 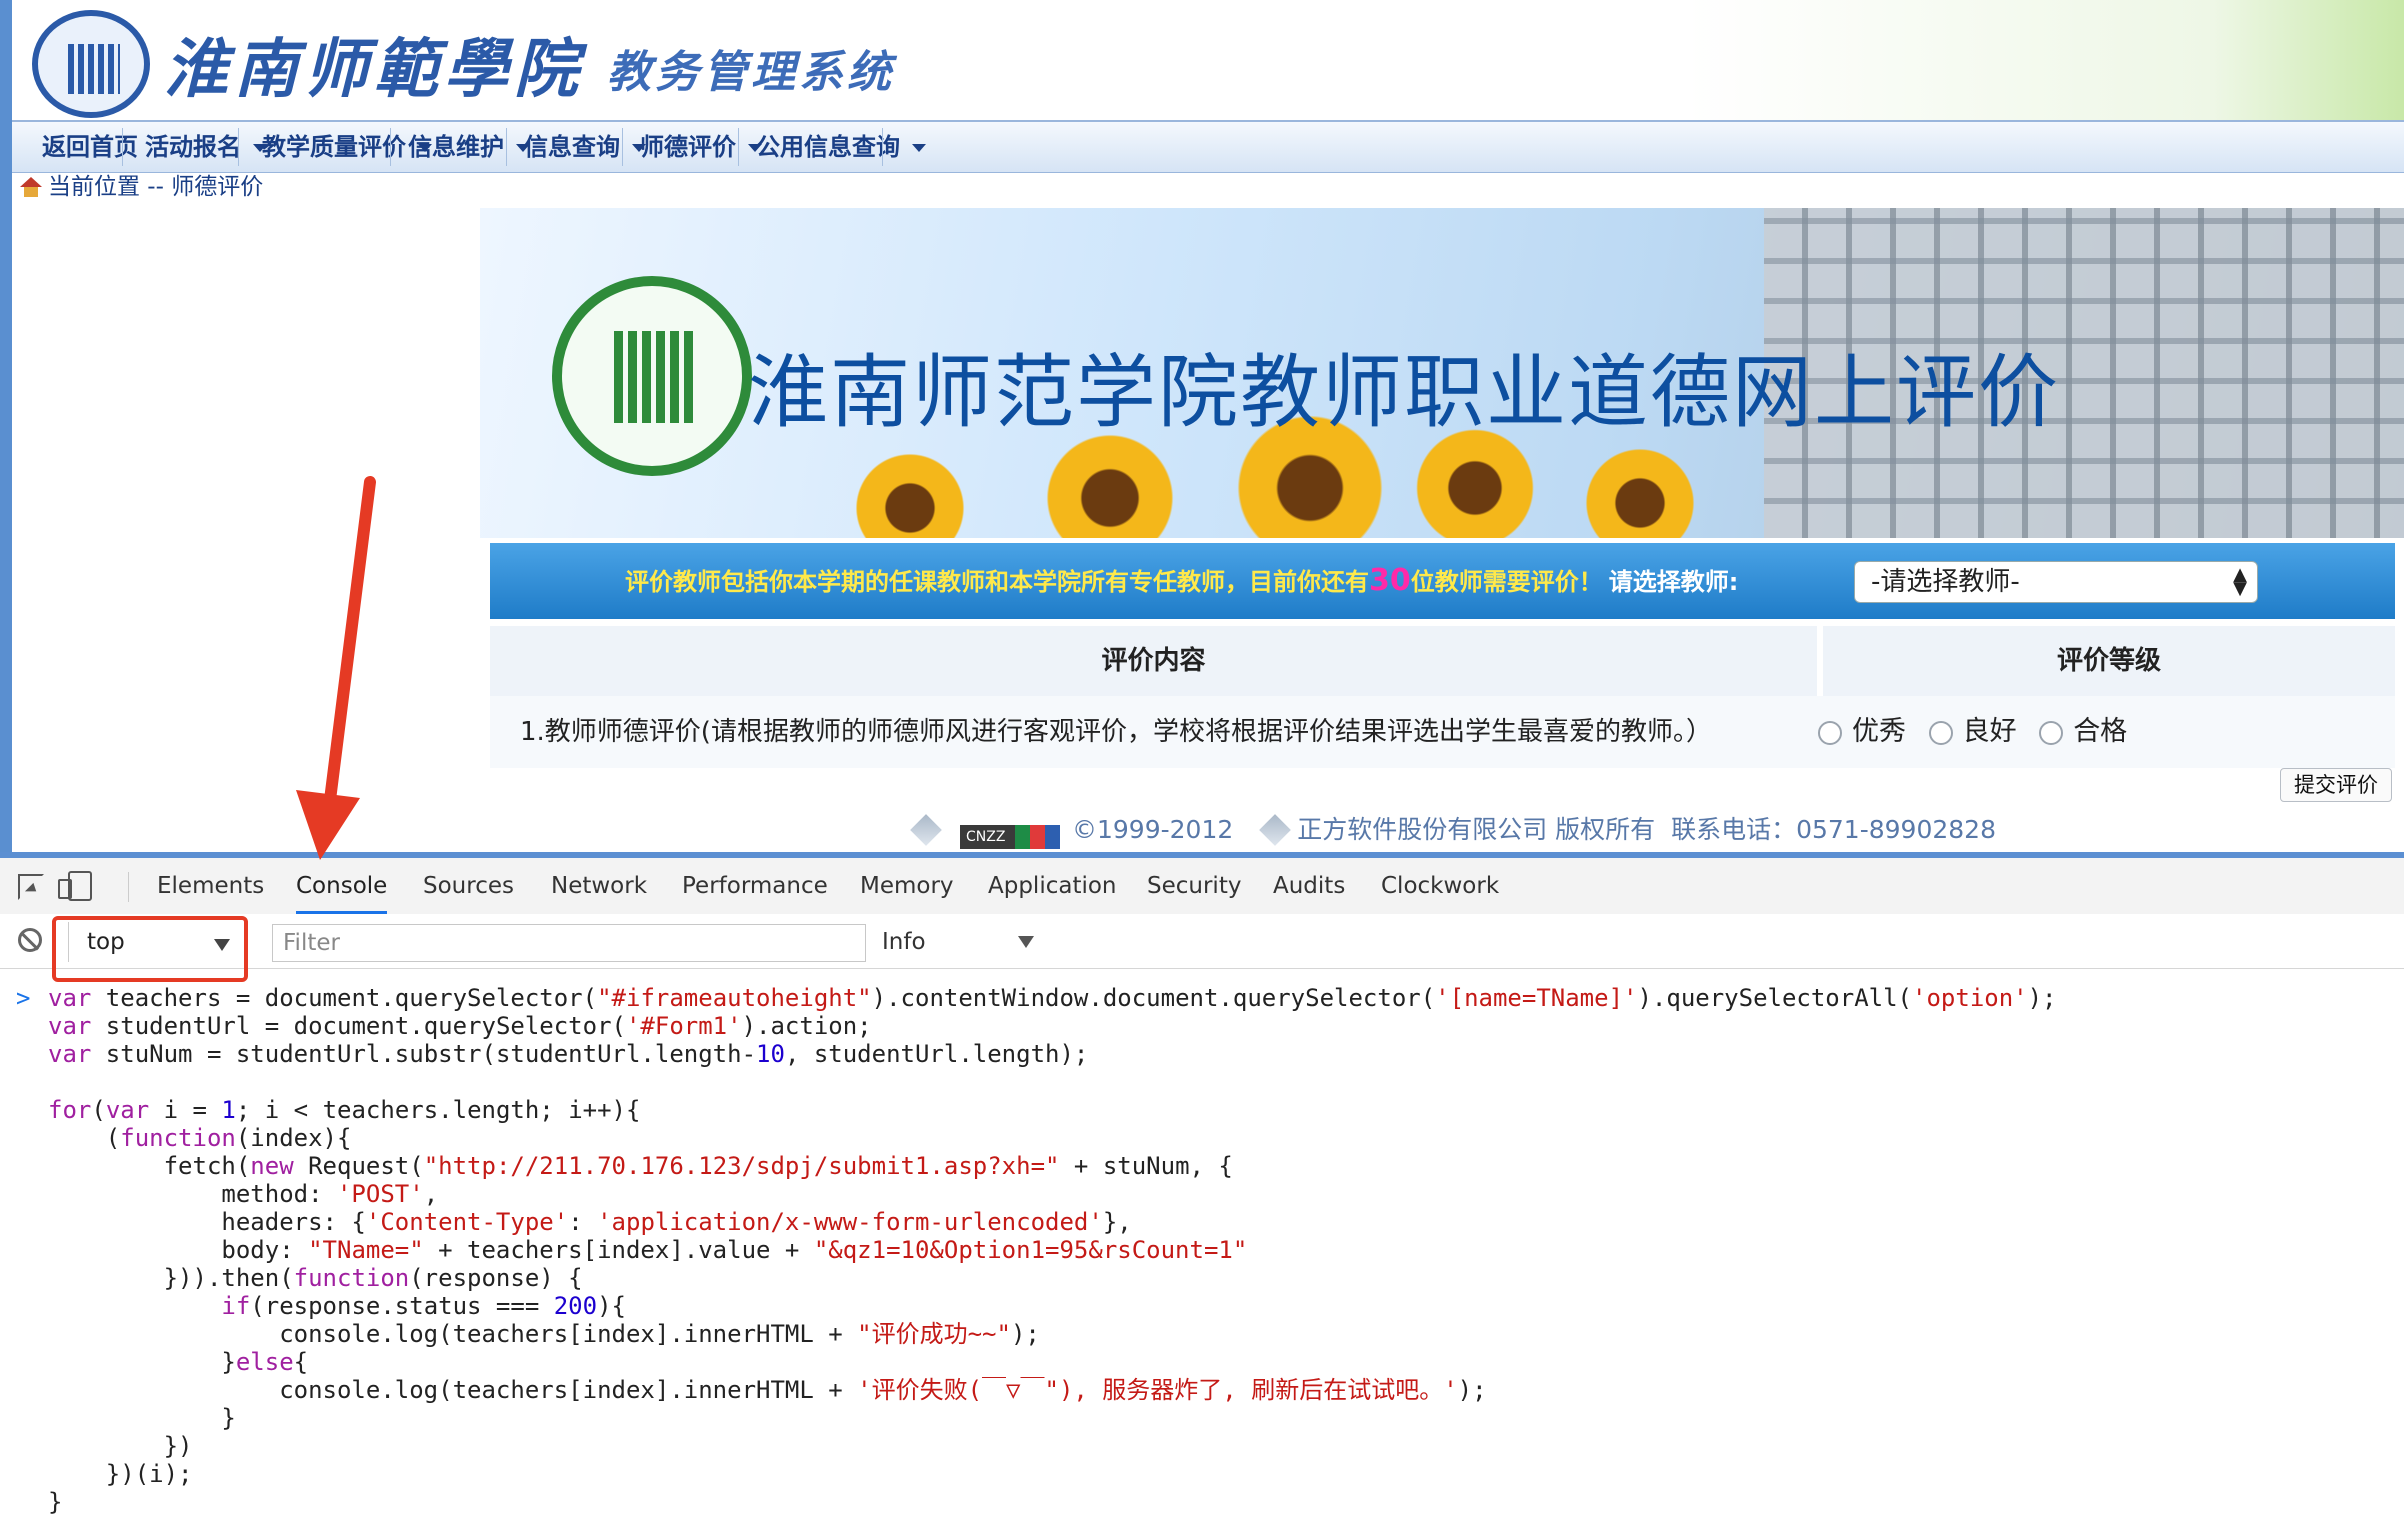 What do you see at coordinates (30, 940) in the screenshot?
I see `clear-console-icon` at bounding box center [30, 940].